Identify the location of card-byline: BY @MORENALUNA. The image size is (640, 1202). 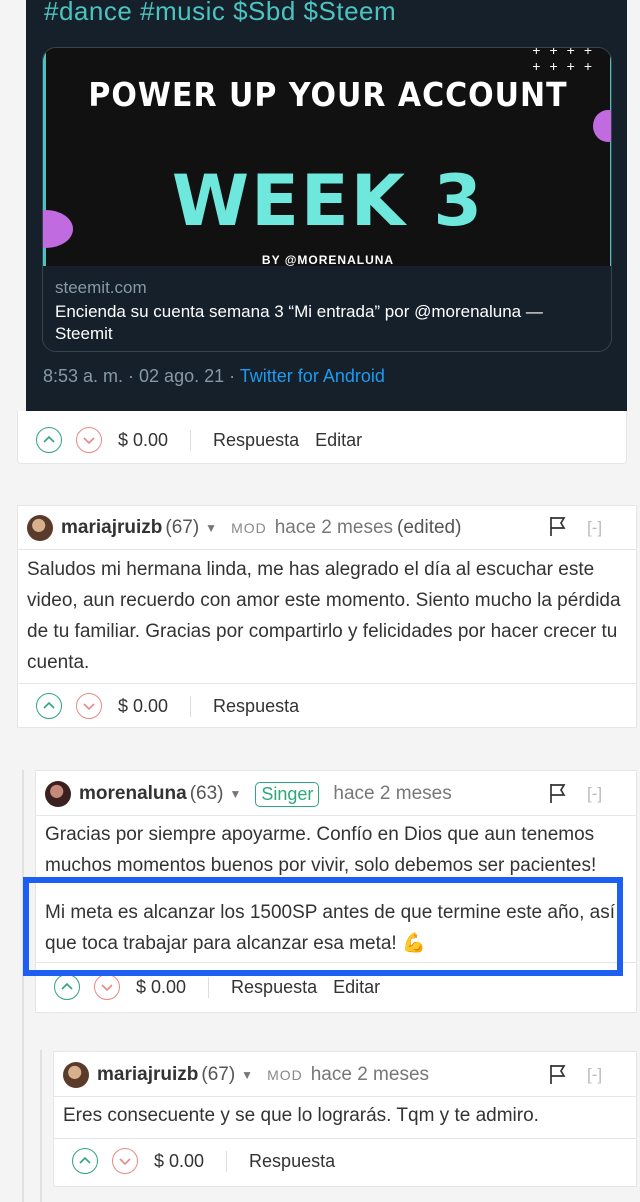
(328, 259).